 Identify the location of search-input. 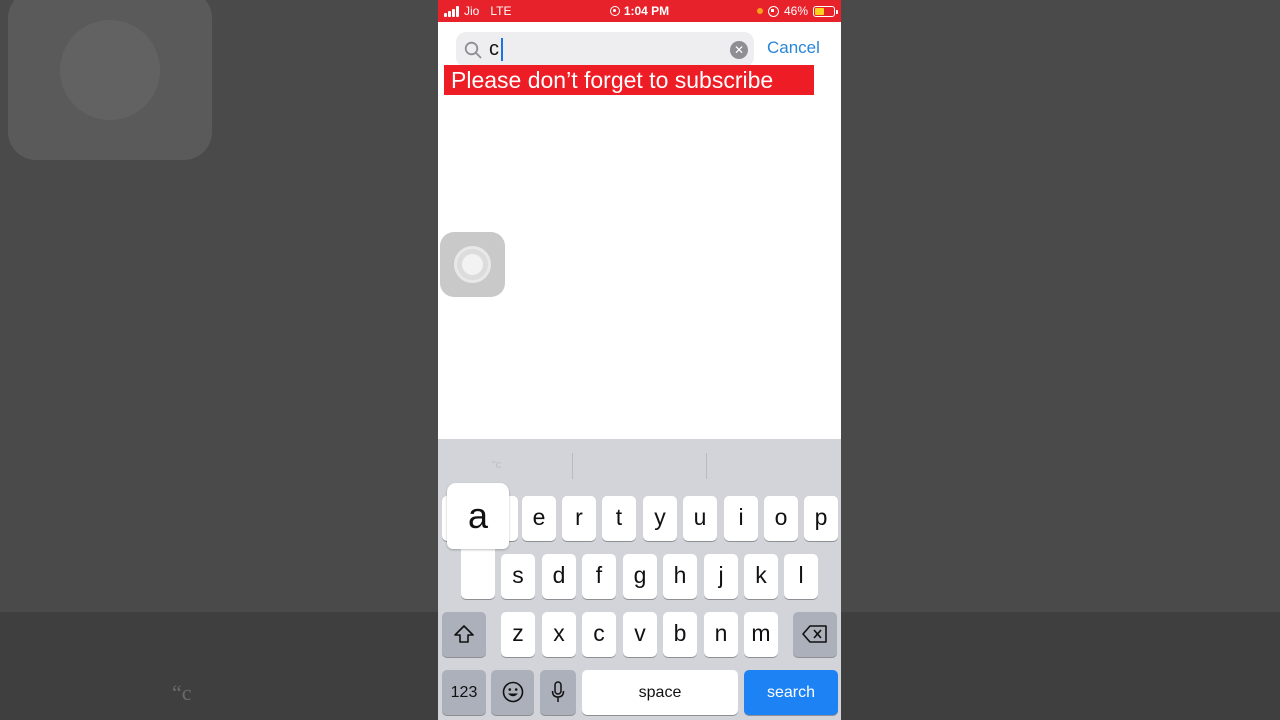
(606, 49).